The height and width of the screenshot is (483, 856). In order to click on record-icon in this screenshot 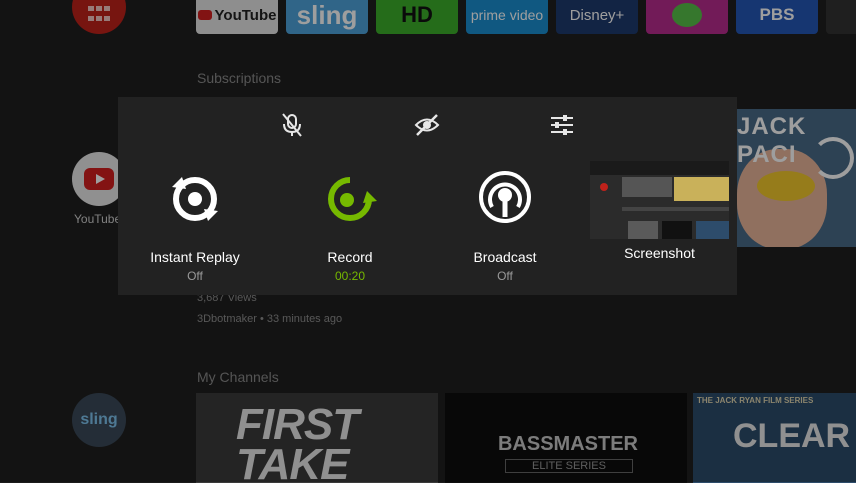, I will do `click(352, 199)`.